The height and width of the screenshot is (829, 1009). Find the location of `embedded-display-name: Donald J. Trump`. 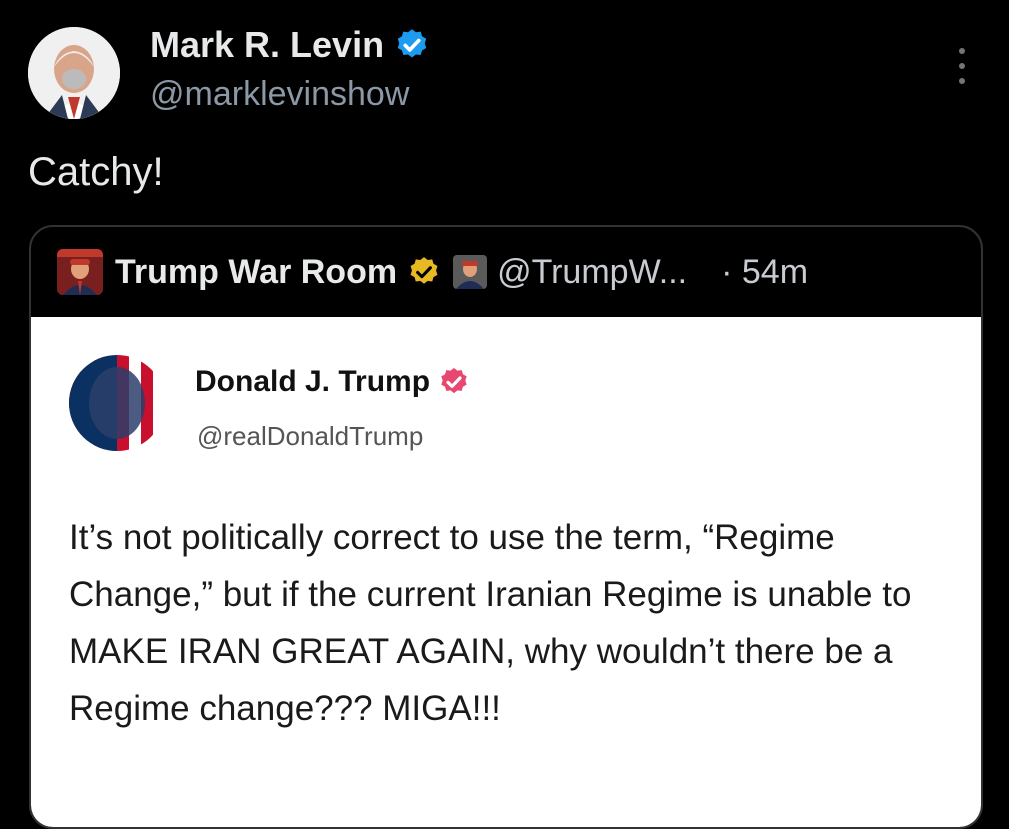

embedded-display-name: Donald J. Trump is located at coordinates (313, 381).